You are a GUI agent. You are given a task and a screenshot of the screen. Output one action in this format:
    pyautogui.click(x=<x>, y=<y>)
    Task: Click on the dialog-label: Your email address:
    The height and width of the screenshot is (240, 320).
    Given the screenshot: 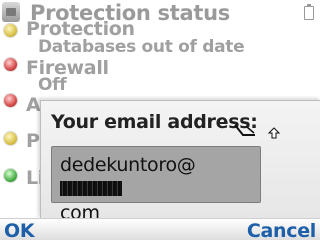 What is the action you would take?
    pyautogui.click(x=154, y=122)
    